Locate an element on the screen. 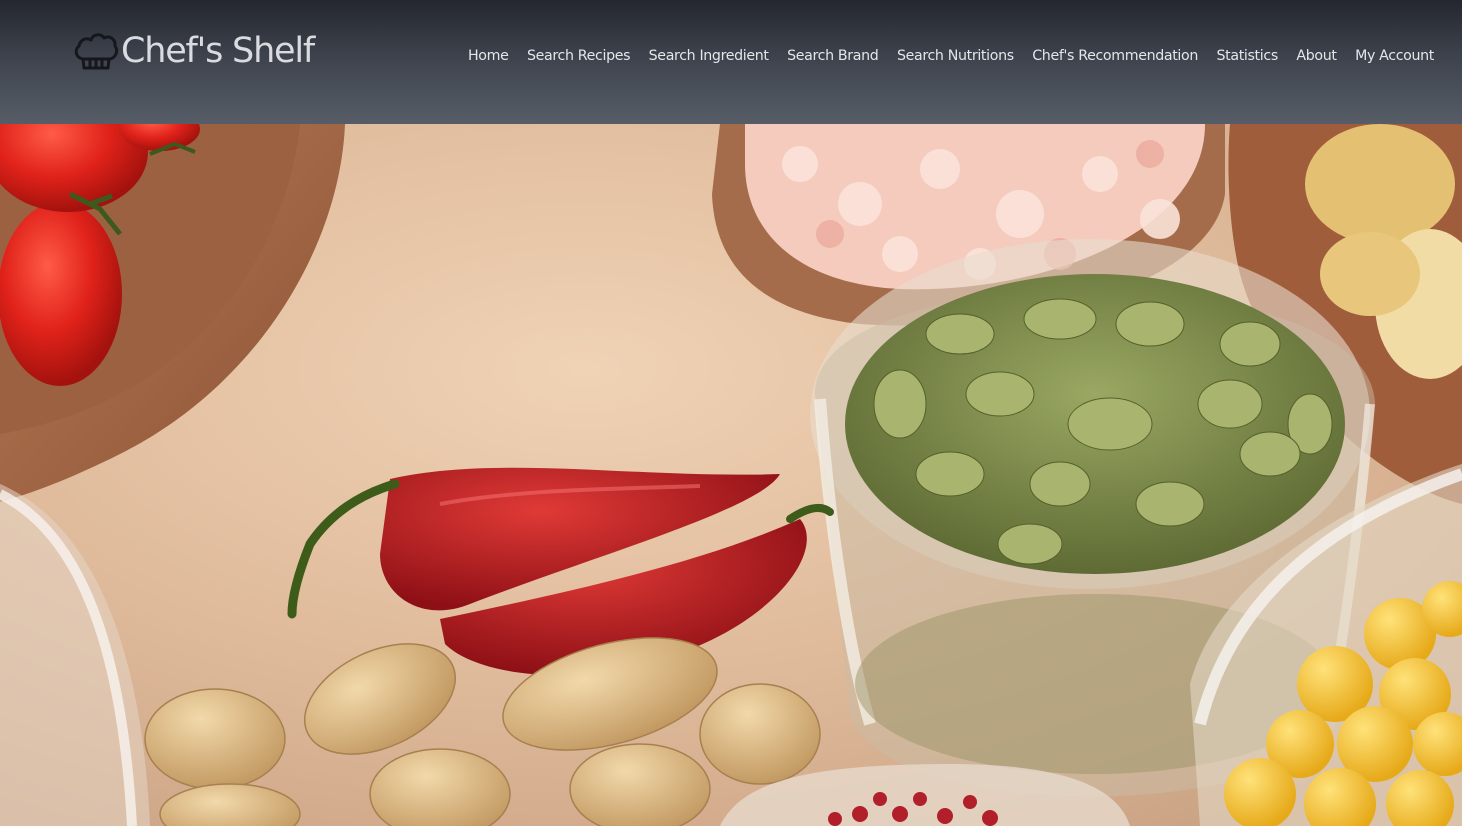 The width and height of the screenshot is (1462, 826). nav-statistics: Statistics is located at coordinates (1248, 56).